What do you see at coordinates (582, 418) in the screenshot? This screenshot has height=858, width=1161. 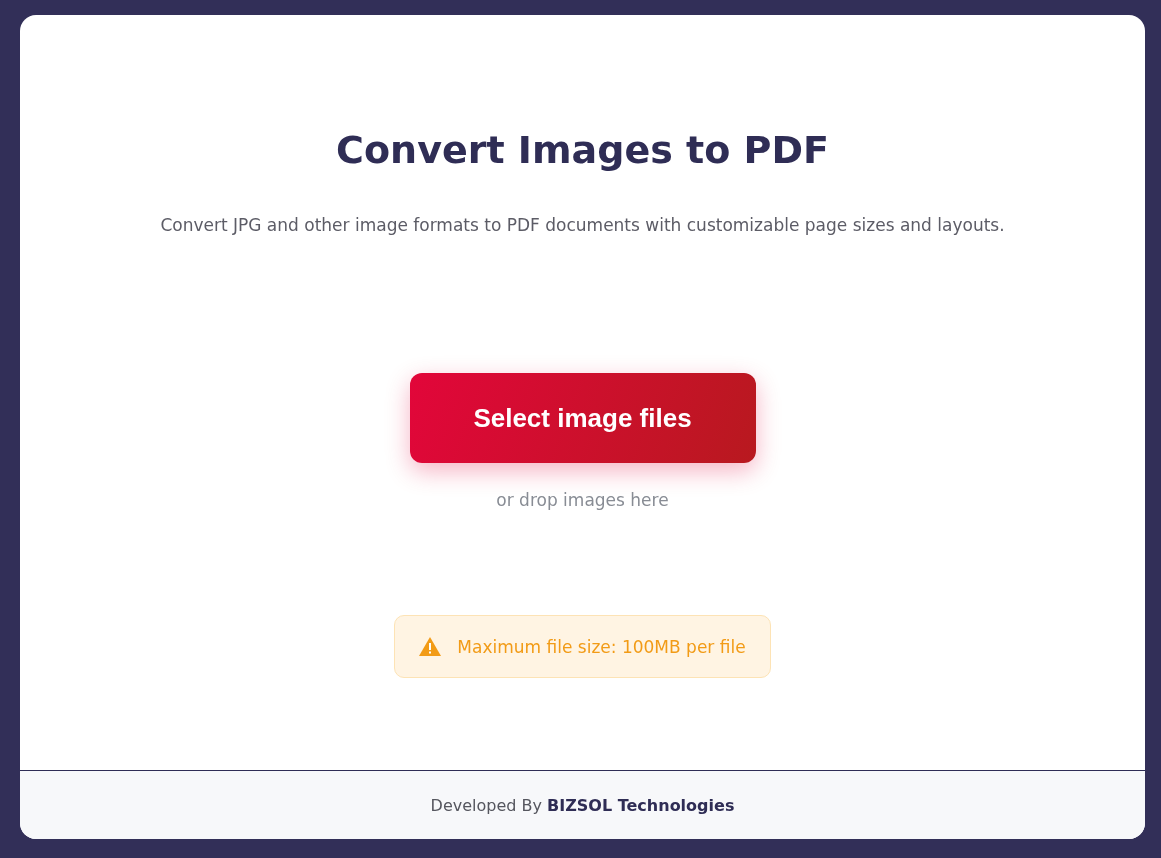 I see `select-files-button: Select image files` at bounding box center [582, 418].